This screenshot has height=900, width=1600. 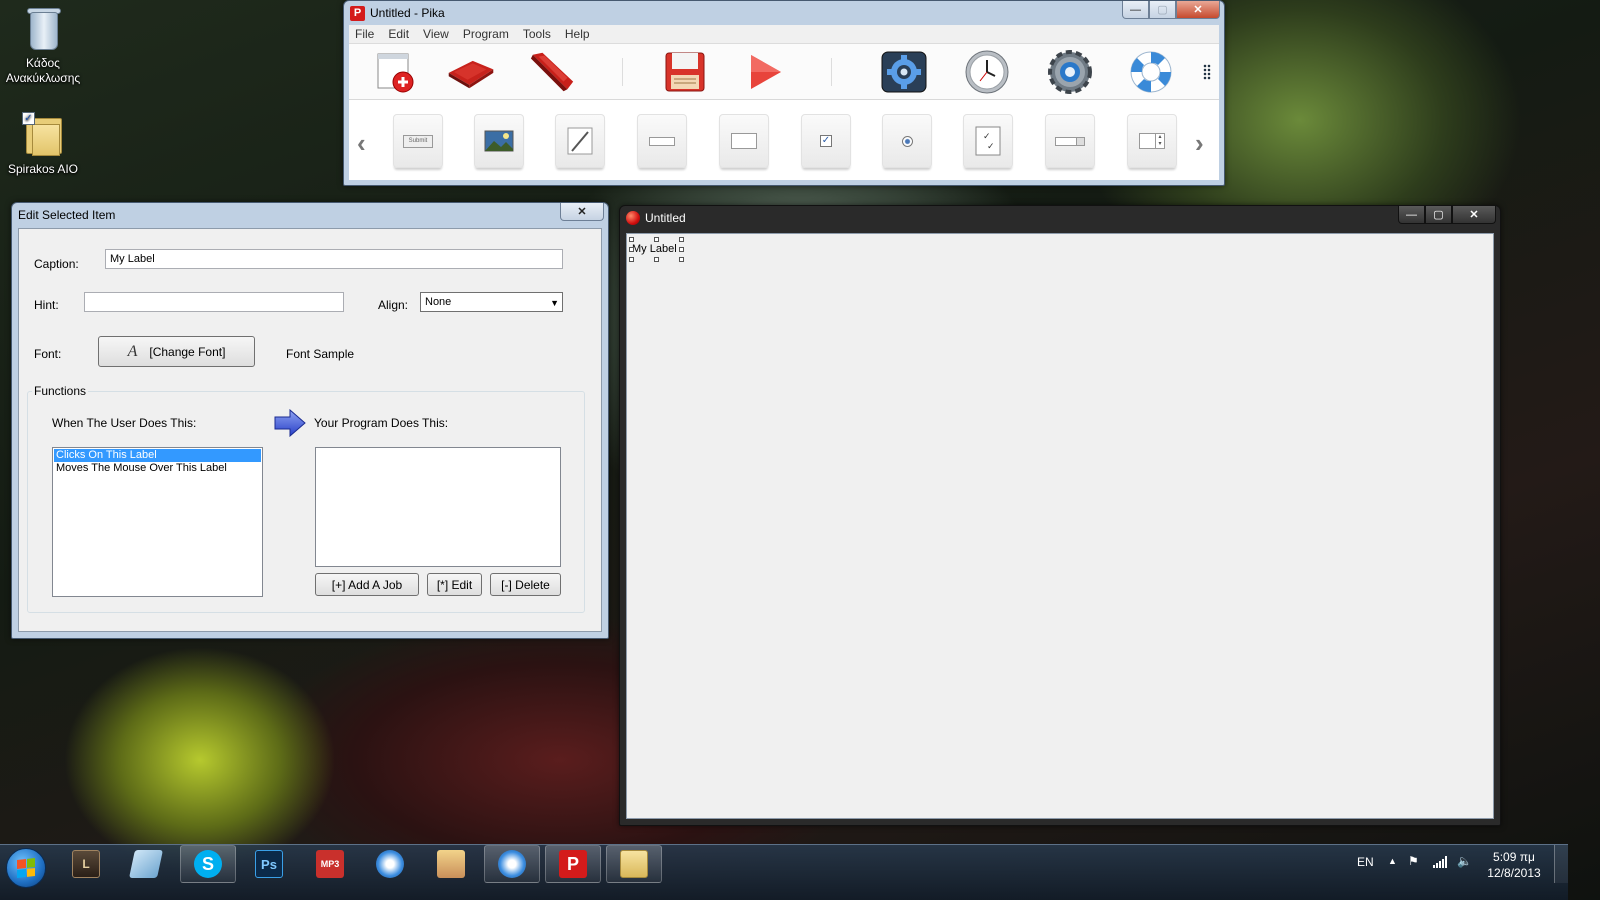 What do you see at coordinates (744, 141) in the screenshot?
I see `label-control-tool` at bounding box center [744, 141].